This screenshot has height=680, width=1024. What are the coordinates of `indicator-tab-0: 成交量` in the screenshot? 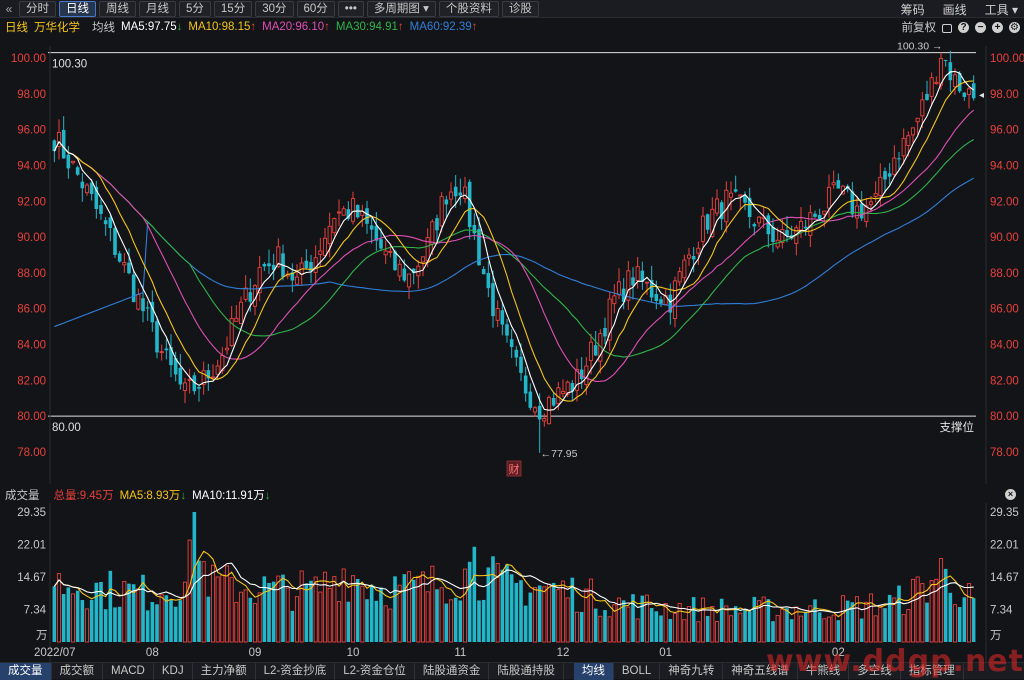 It's located at (26, 671).